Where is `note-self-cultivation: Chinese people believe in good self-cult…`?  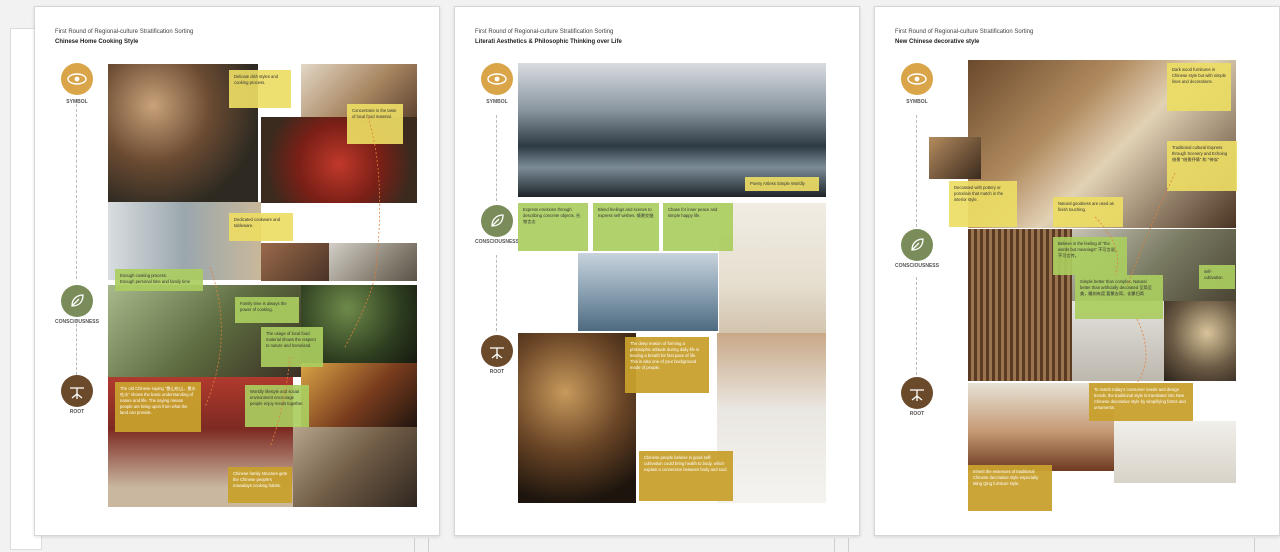
note-self-cultivation: Chinese people believe in good self-cult… is located at coordinates (686, 476).